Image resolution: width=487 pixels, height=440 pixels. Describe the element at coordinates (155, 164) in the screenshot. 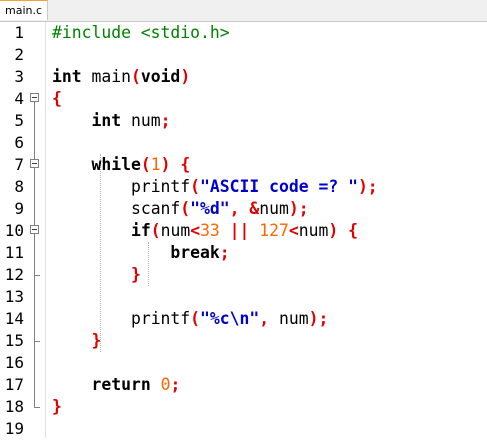

I see `number: 1` at that location.